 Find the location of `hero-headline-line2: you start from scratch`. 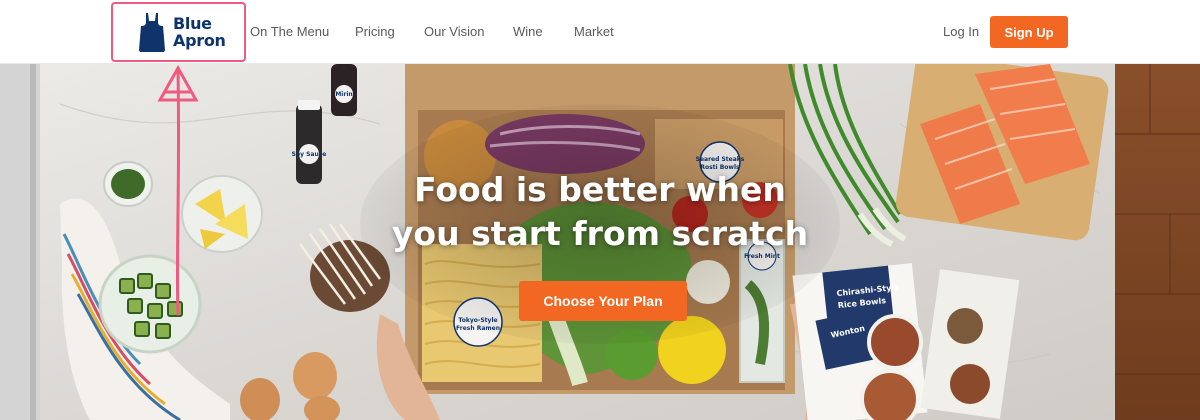

hero-headline-line2: you start from scratch is located at coordinates (600, 233).